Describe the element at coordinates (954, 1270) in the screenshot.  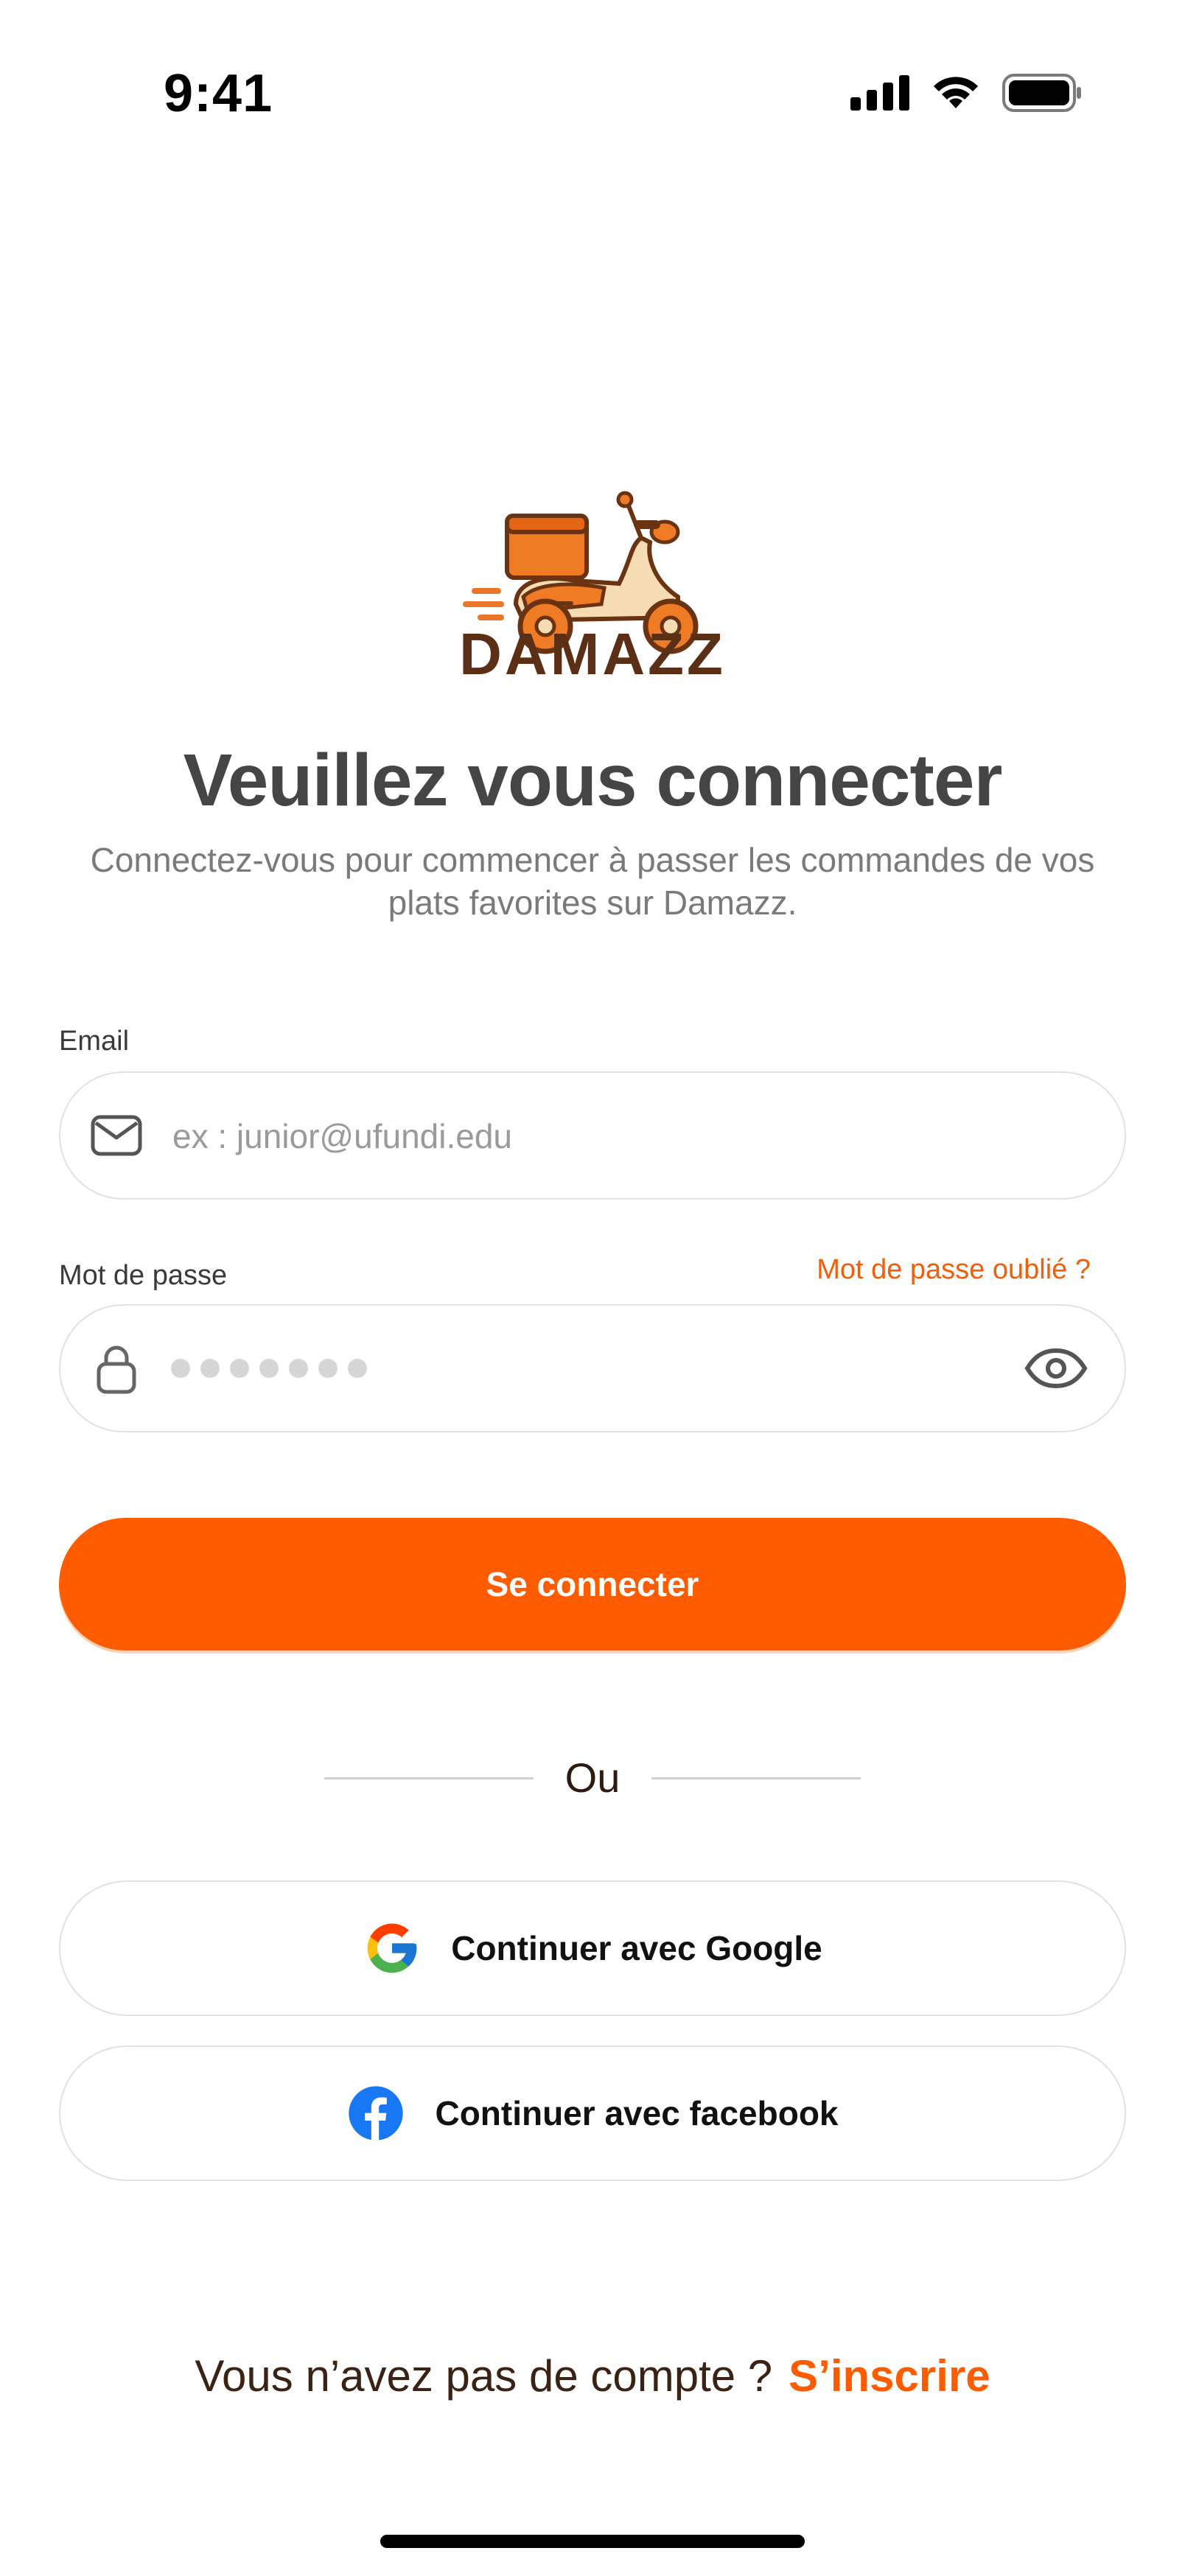
I see `forgot-password-link: Mot de passe oublié ?` at that location.